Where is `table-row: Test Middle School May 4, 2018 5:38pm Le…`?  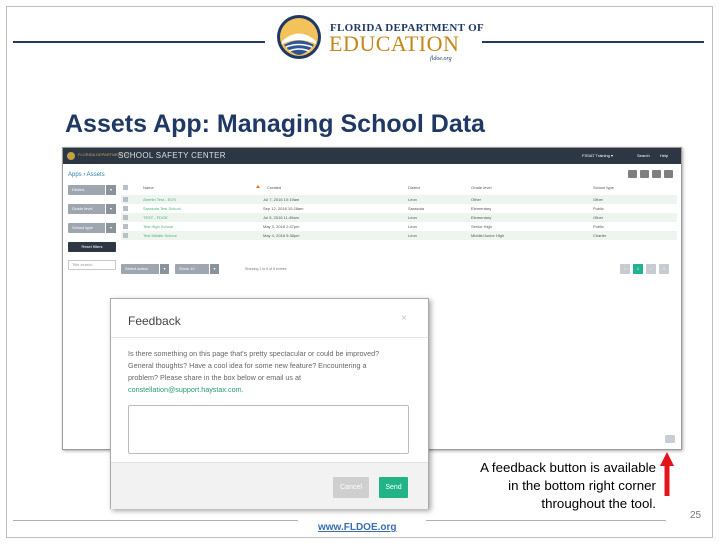 table-row: Test Middle School May 4, 2018 5:38pm Le… is located at coordinates (399, 235).